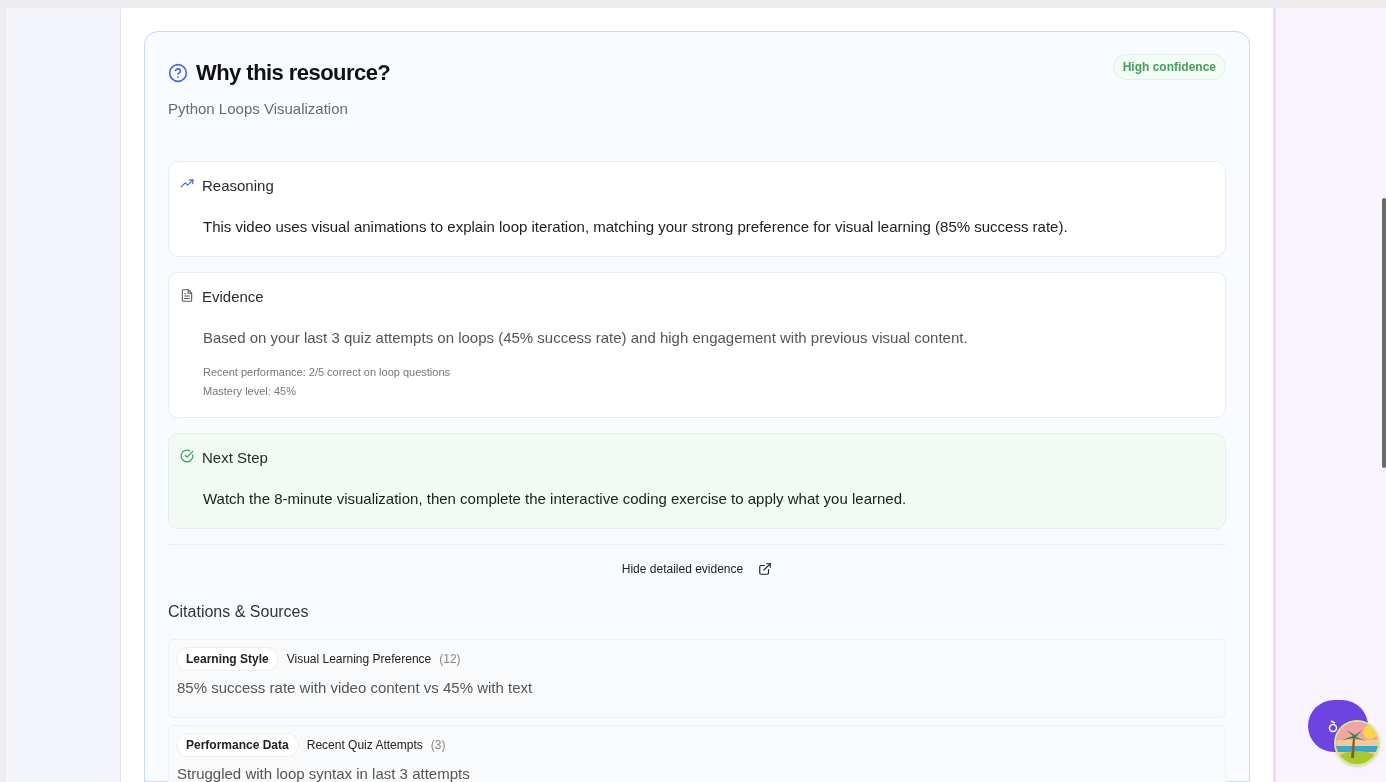 The width and height of the screenshot is (1386, 782). What do you see at coordinates (250, 391) in the screenshot?
I see `evidence-detail: Mastery level: 45%` at bounding box center [250, 391].